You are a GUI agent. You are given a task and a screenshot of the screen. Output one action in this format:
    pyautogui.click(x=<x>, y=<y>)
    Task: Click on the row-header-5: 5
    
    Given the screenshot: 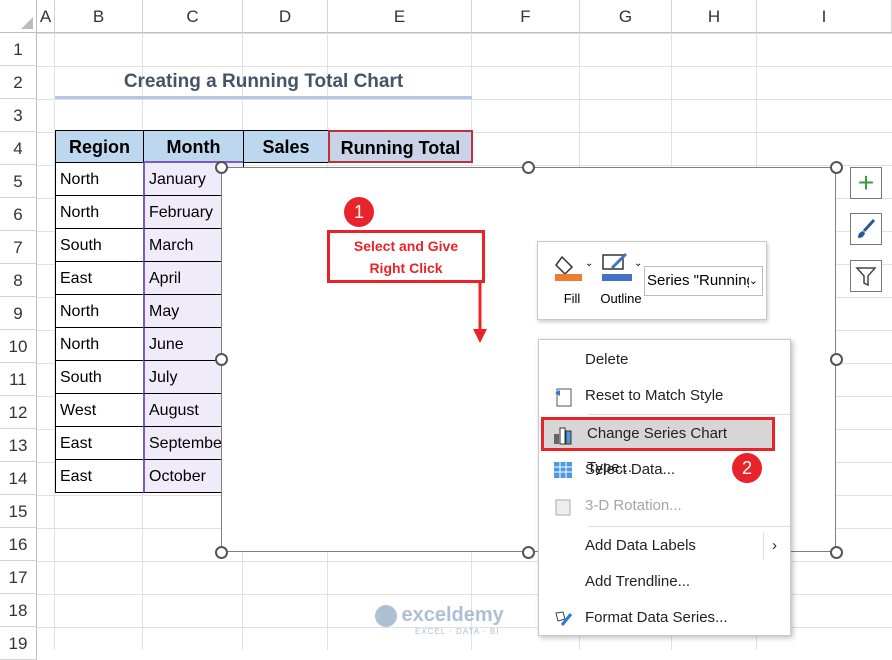 What is the action you would take?
    pyautogui.click(x=18, y=181)
    